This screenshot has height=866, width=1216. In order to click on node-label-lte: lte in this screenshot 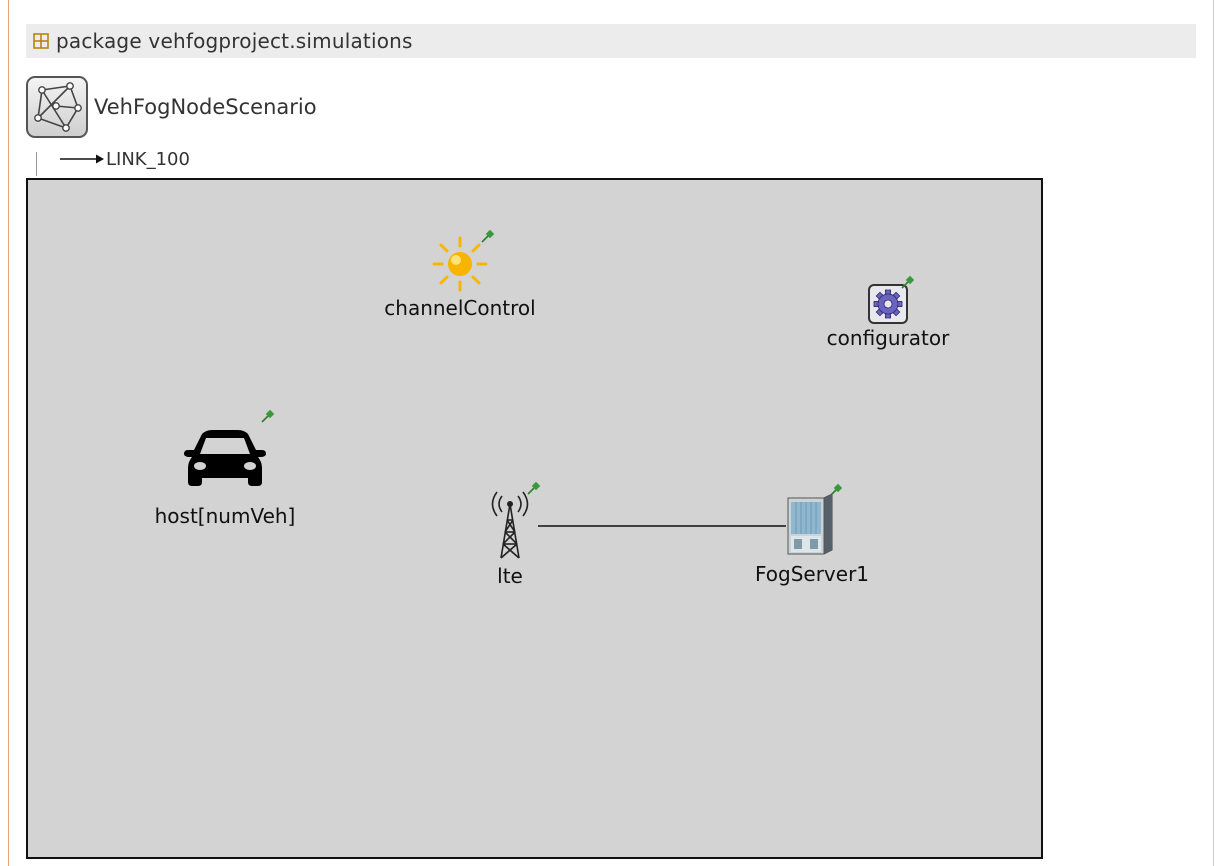, I will do `click(510, 576)`.